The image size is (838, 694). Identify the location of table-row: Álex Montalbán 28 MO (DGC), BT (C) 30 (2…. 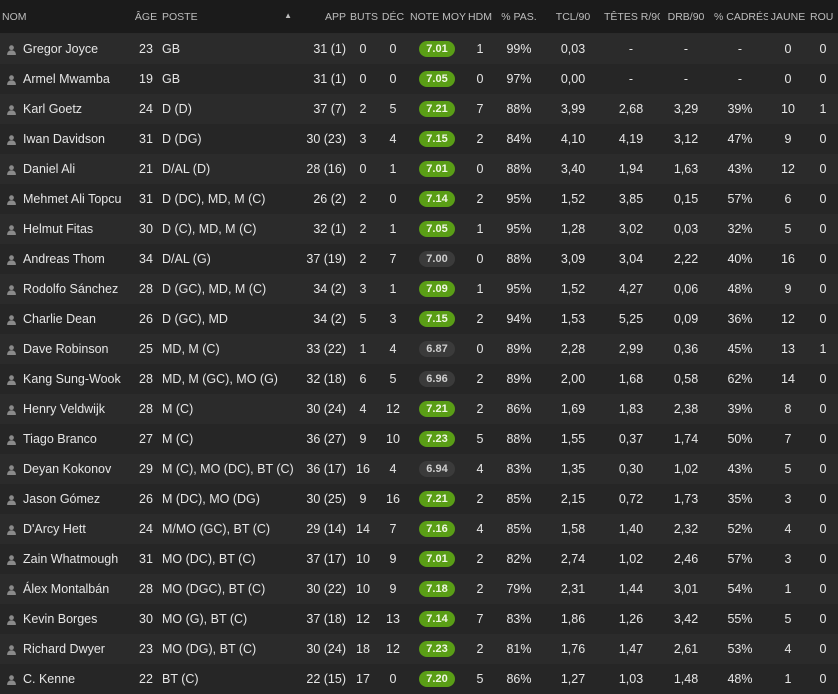
(419, 588).